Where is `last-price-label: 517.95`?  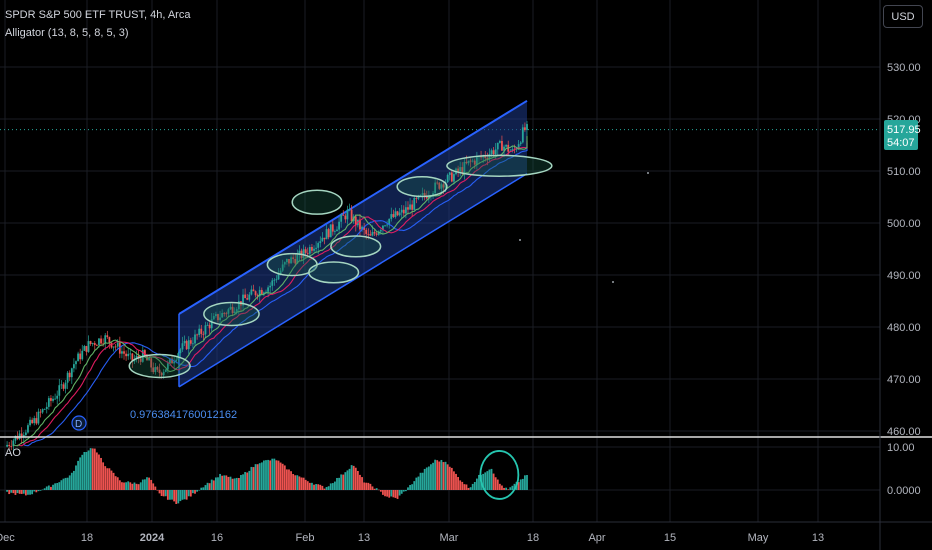
last-price-label: 517.95 is located at coordinates (904, 130).